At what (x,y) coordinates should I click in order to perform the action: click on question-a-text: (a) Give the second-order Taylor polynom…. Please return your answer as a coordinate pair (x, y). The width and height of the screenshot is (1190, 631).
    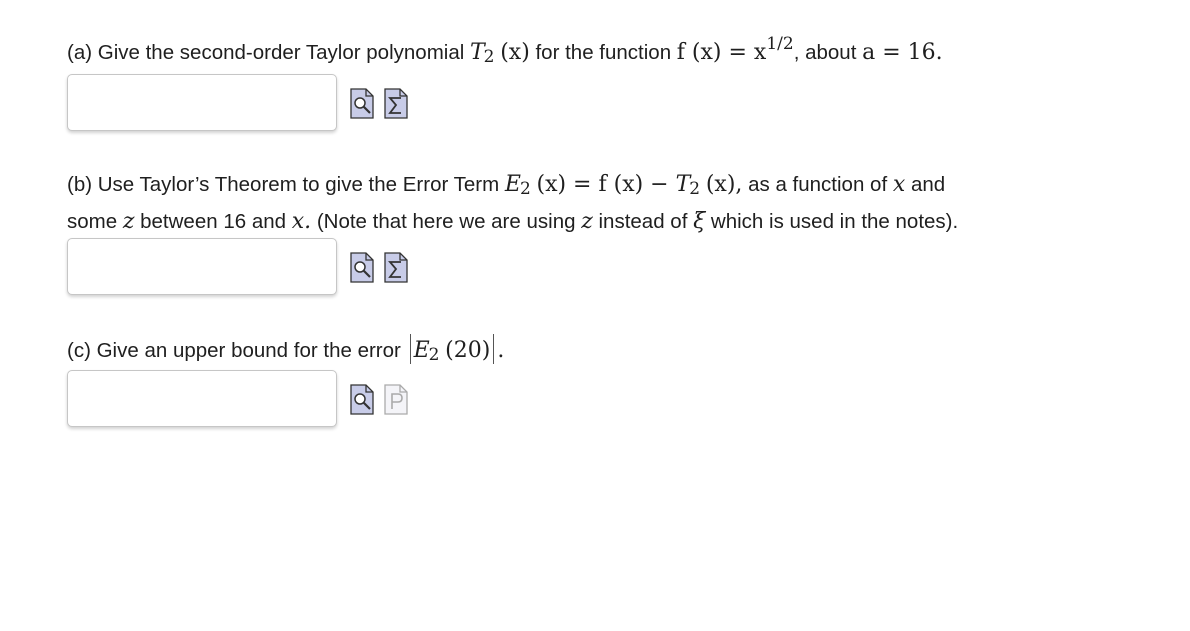
    Looking at the image, I should click on (505, 50).